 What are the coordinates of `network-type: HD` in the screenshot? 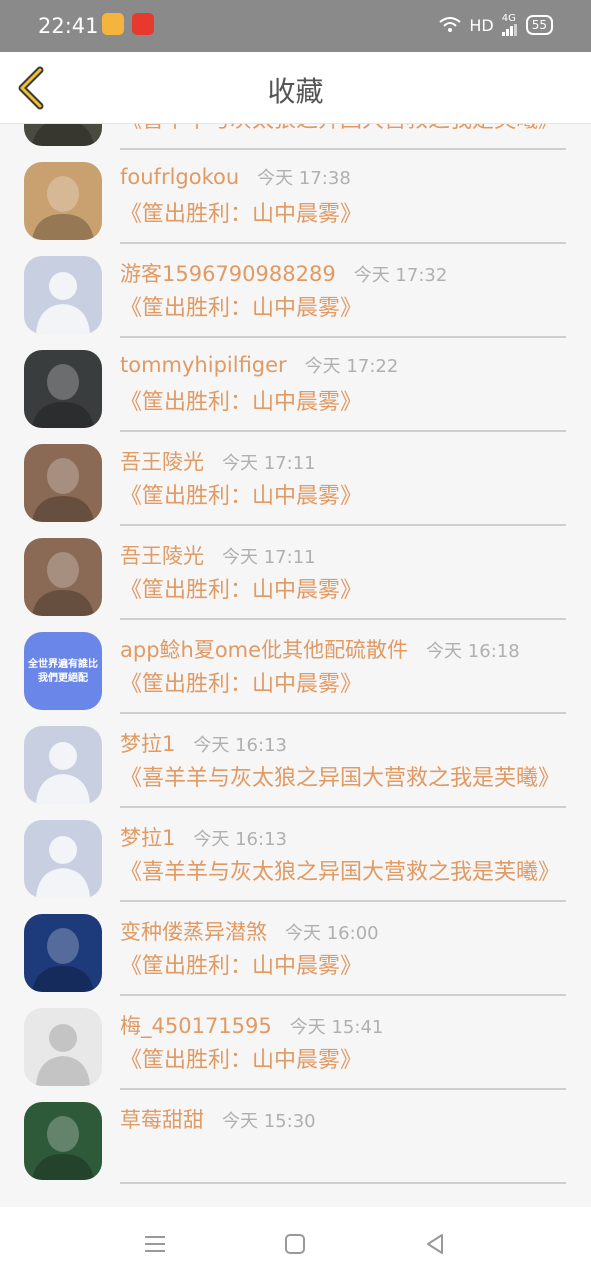 It's located at (481, 25).